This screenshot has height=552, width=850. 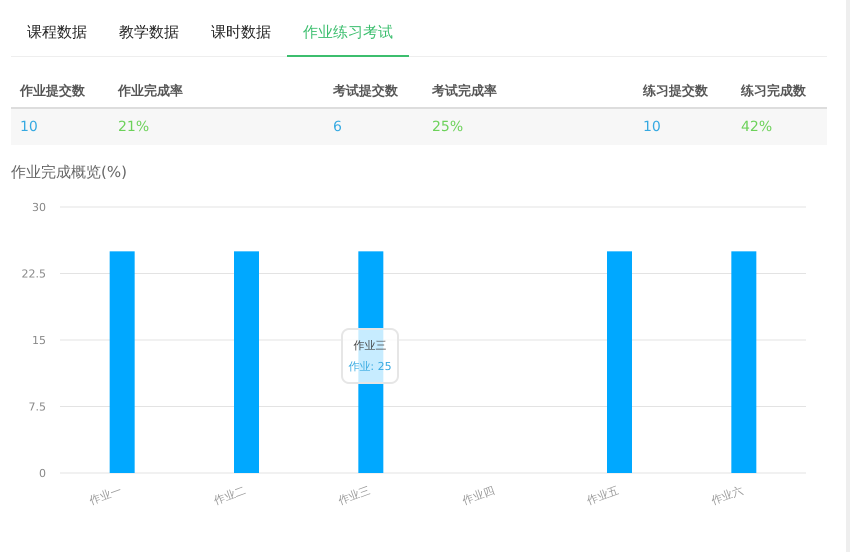 What do you see at coordinates (52, 91) in the screenshot?
I see `column-header: 作业提交数` at bounding box center [52, 91].